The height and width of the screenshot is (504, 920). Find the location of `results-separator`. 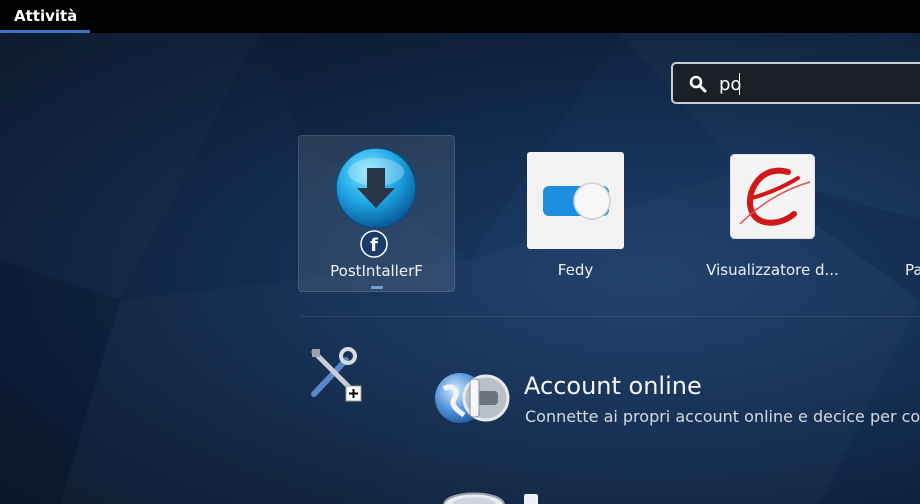

results-separator is located at coordinates (610, 316).